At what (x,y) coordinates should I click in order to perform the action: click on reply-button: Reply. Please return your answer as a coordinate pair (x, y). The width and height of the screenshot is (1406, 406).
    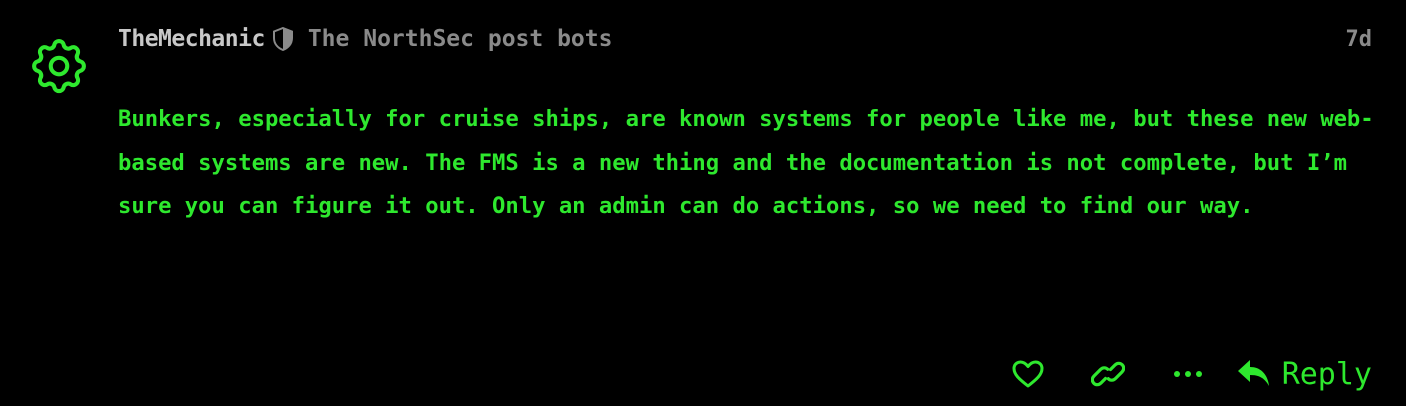
    Looking at the image, I should click on (1304, 374).